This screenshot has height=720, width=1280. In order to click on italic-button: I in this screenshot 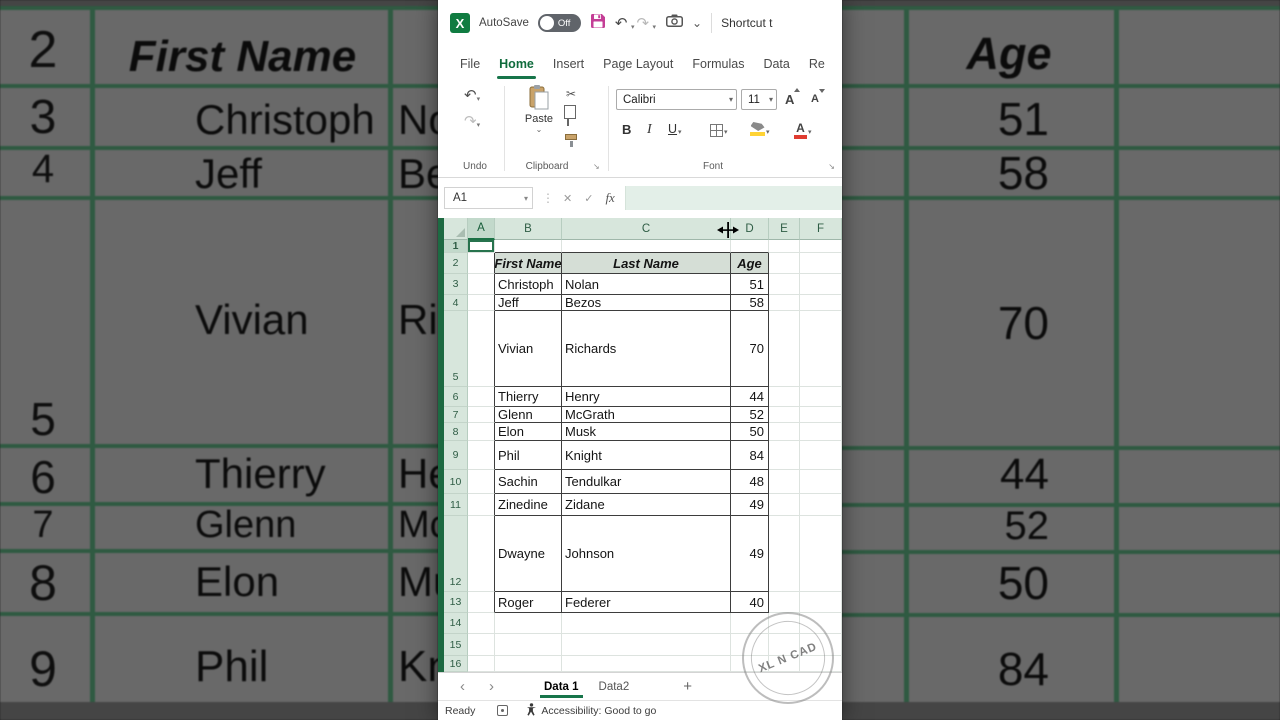, I will do `click(649, 133)`.